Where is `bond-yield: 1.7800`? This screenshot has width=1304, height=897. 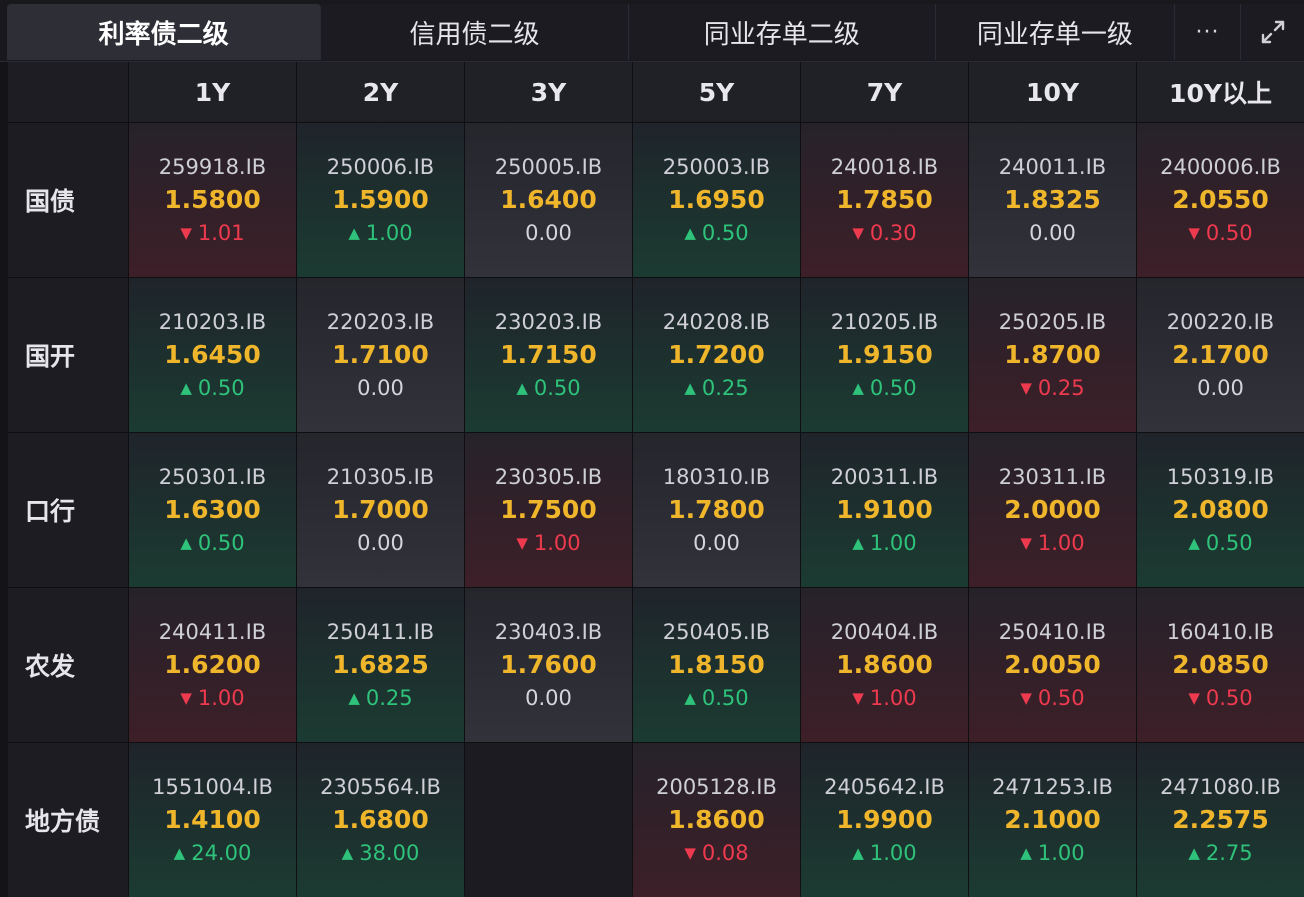
bond-yield: 1.7800 is located at coordinates (716, 509).